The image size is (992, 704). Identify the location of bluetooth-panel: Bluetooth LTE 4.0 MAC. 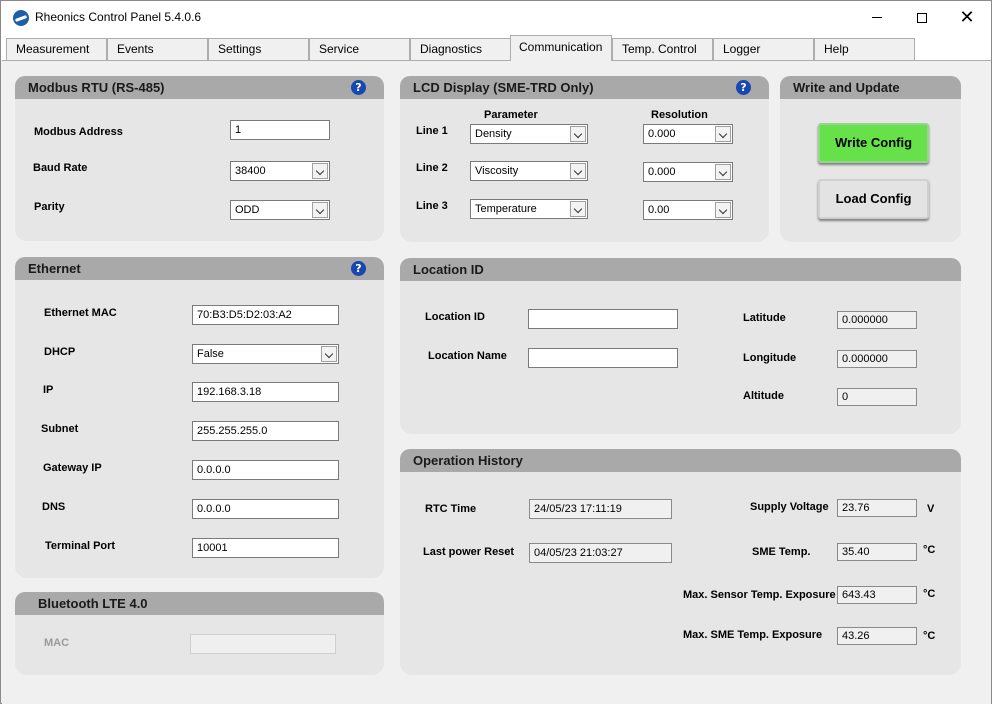
(199, 633).